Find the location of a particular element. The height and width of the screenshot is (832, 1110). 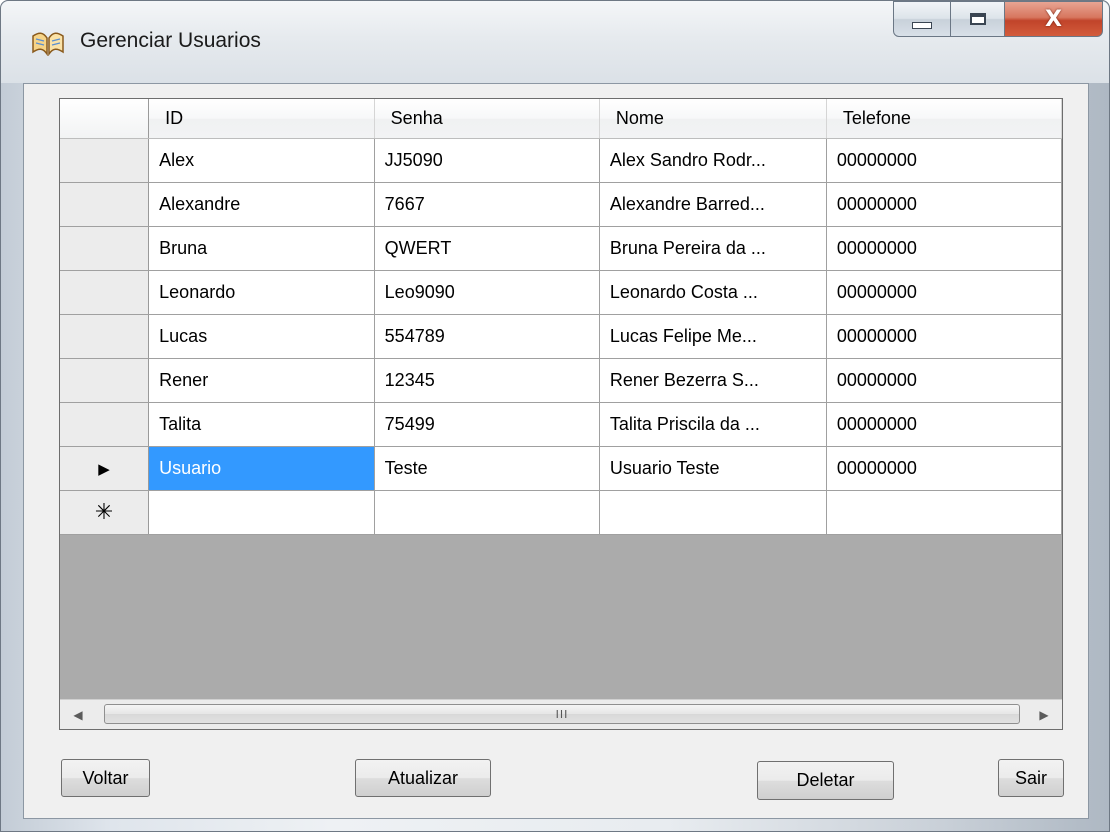

current-row-pointer-icon: ▶ is located at coordinates (104, 469).